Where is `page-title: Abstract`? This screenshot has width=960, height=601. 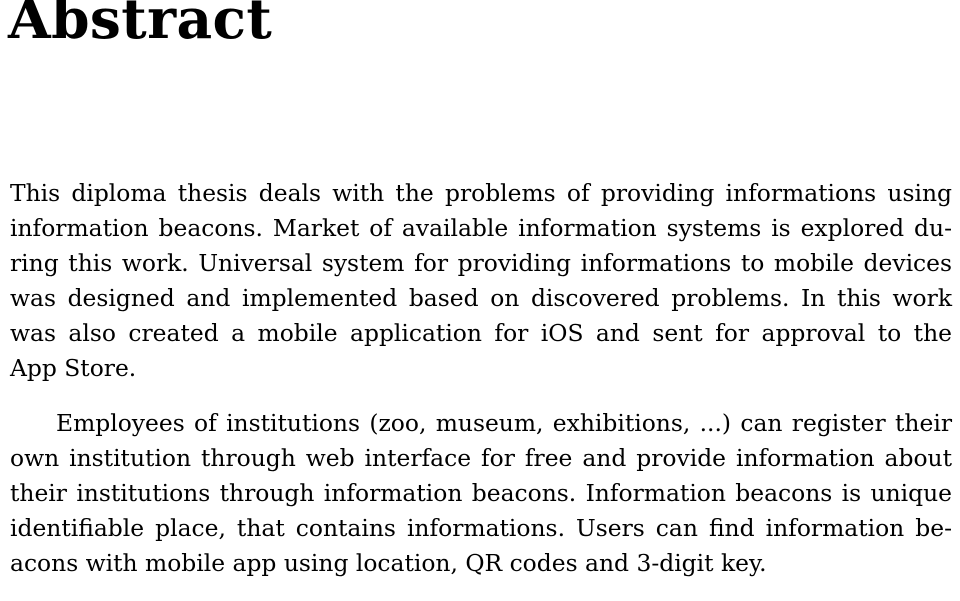 page-title: Abstract is located at coordinates (140, 25).